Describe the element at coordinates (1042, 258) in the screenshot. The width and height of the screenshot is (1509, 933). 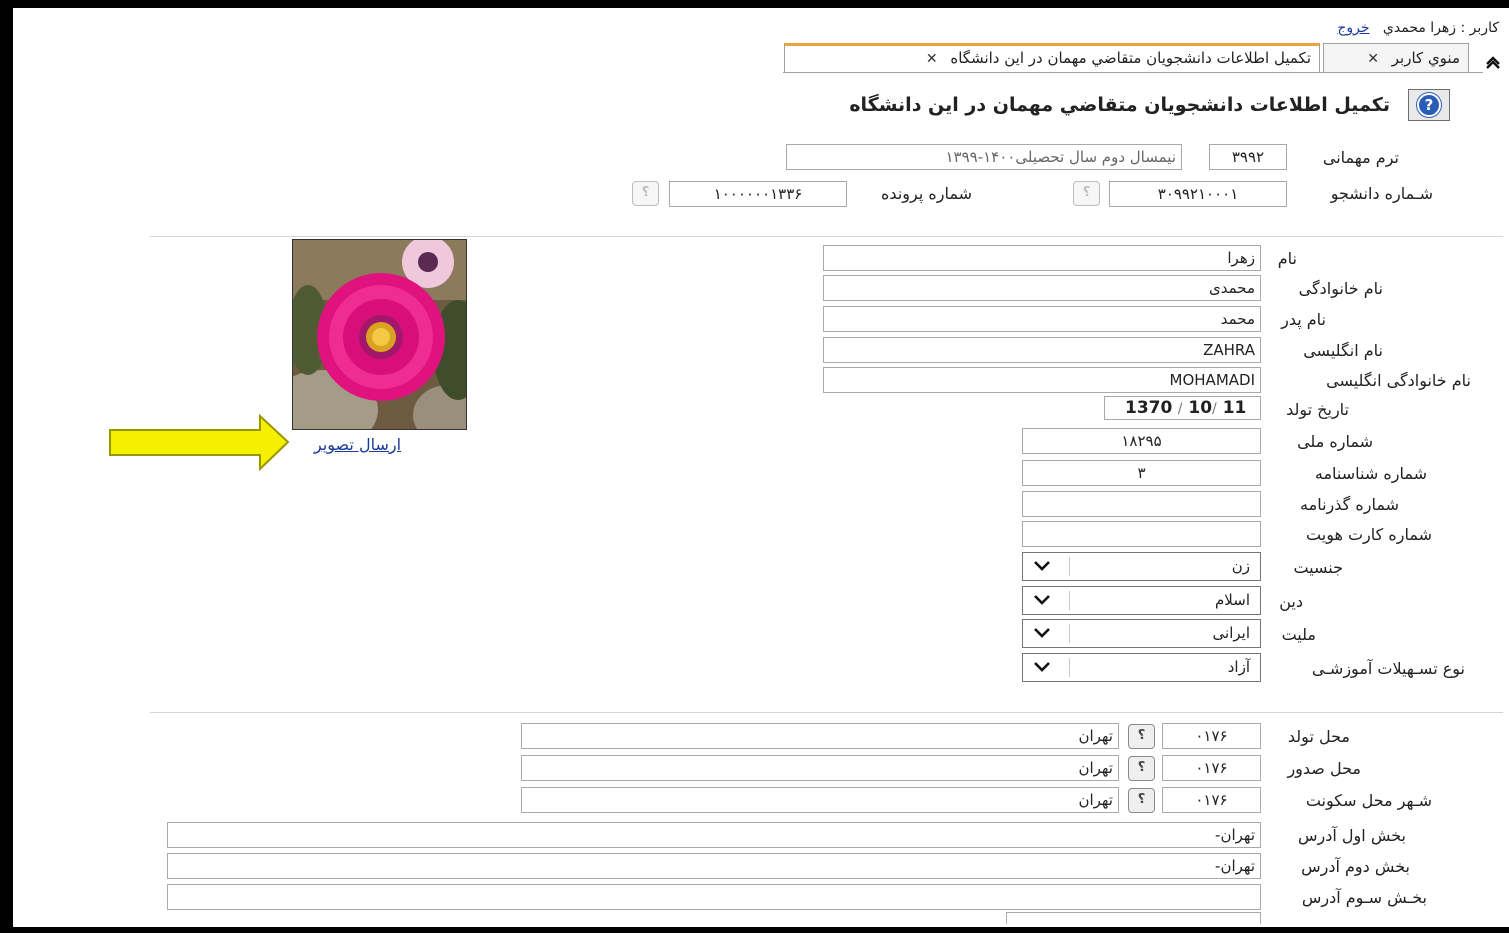
I see `first-name-field: زهرا` at that location.